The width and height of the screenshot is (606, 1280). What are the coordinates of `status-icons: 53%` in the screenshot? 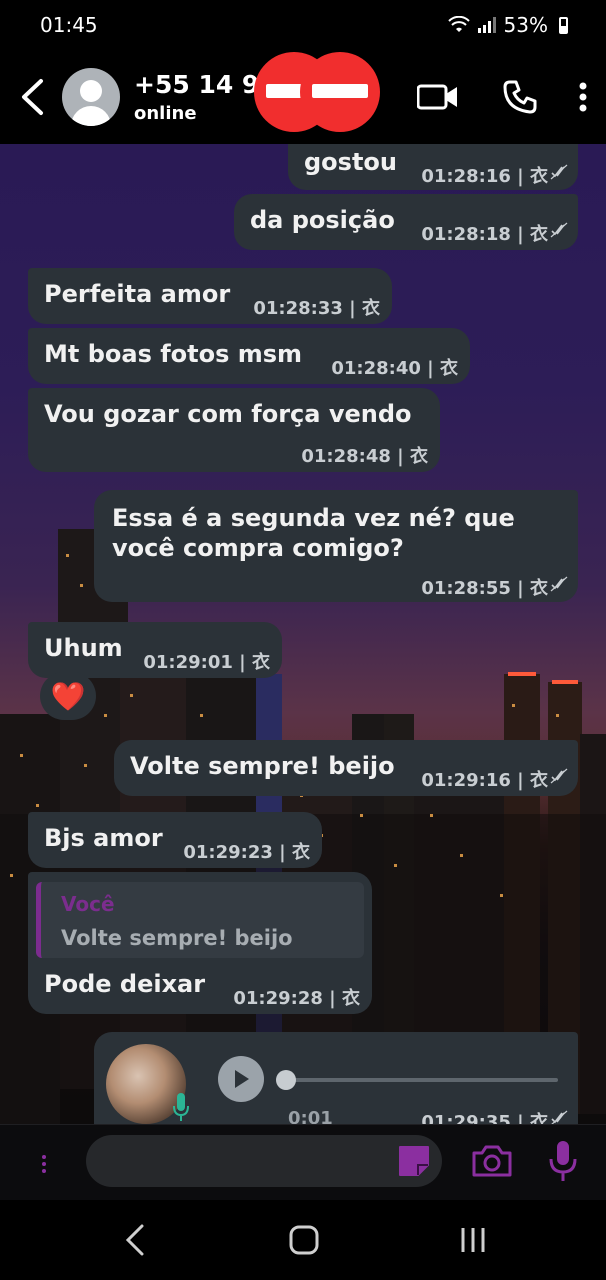 It's located at (507, 25).